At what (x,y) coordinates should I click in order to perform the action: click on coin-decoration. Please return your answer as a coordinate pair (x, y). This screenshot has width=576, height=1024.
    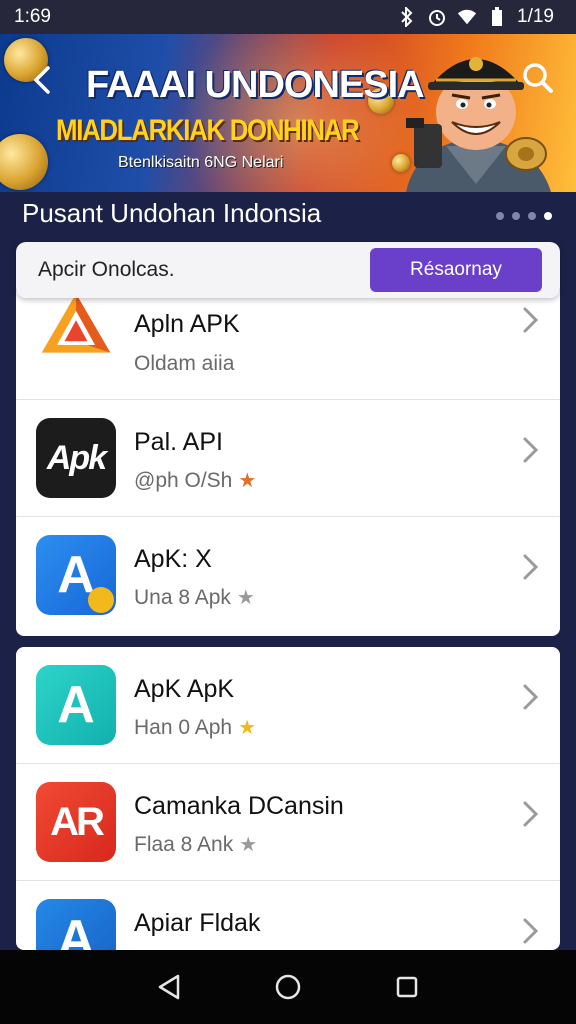
    Looking at the image, I should click on (24, 162).